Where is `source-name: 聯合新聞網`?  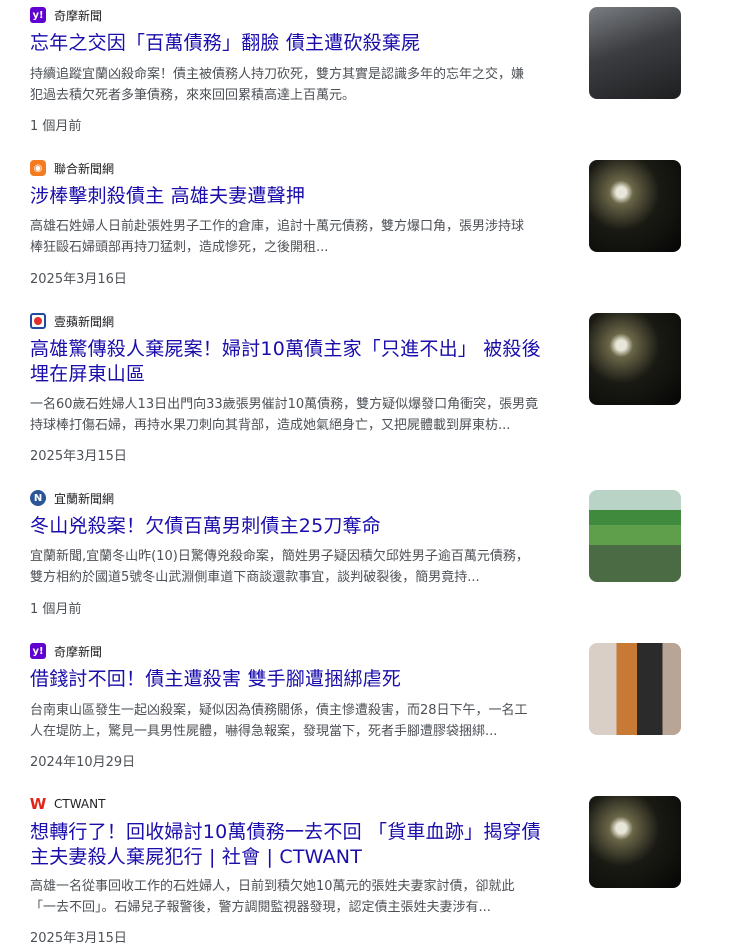
source-name: 聯合新聞網 is located at coordinates (84, 168).